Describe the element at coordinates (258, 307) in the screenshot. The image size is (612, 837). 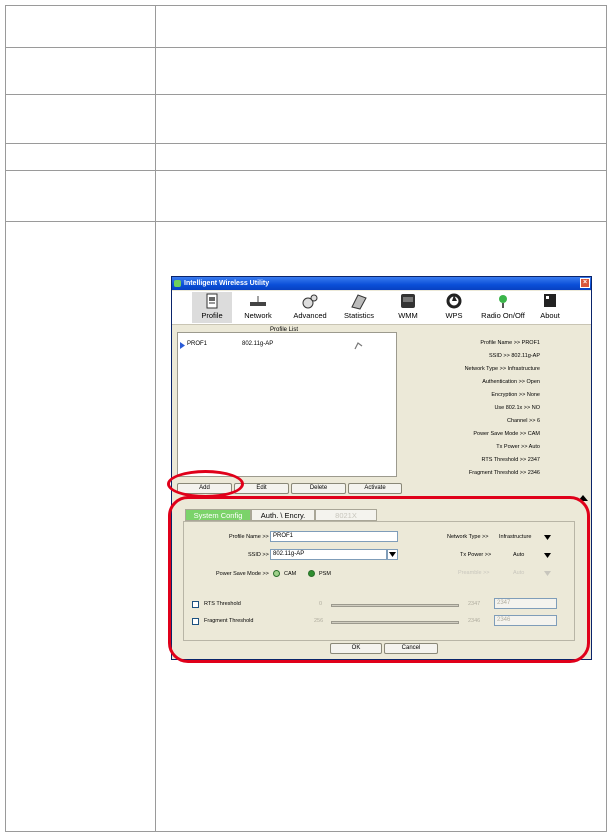
I see `toolbar-network-button: Network` at that location.